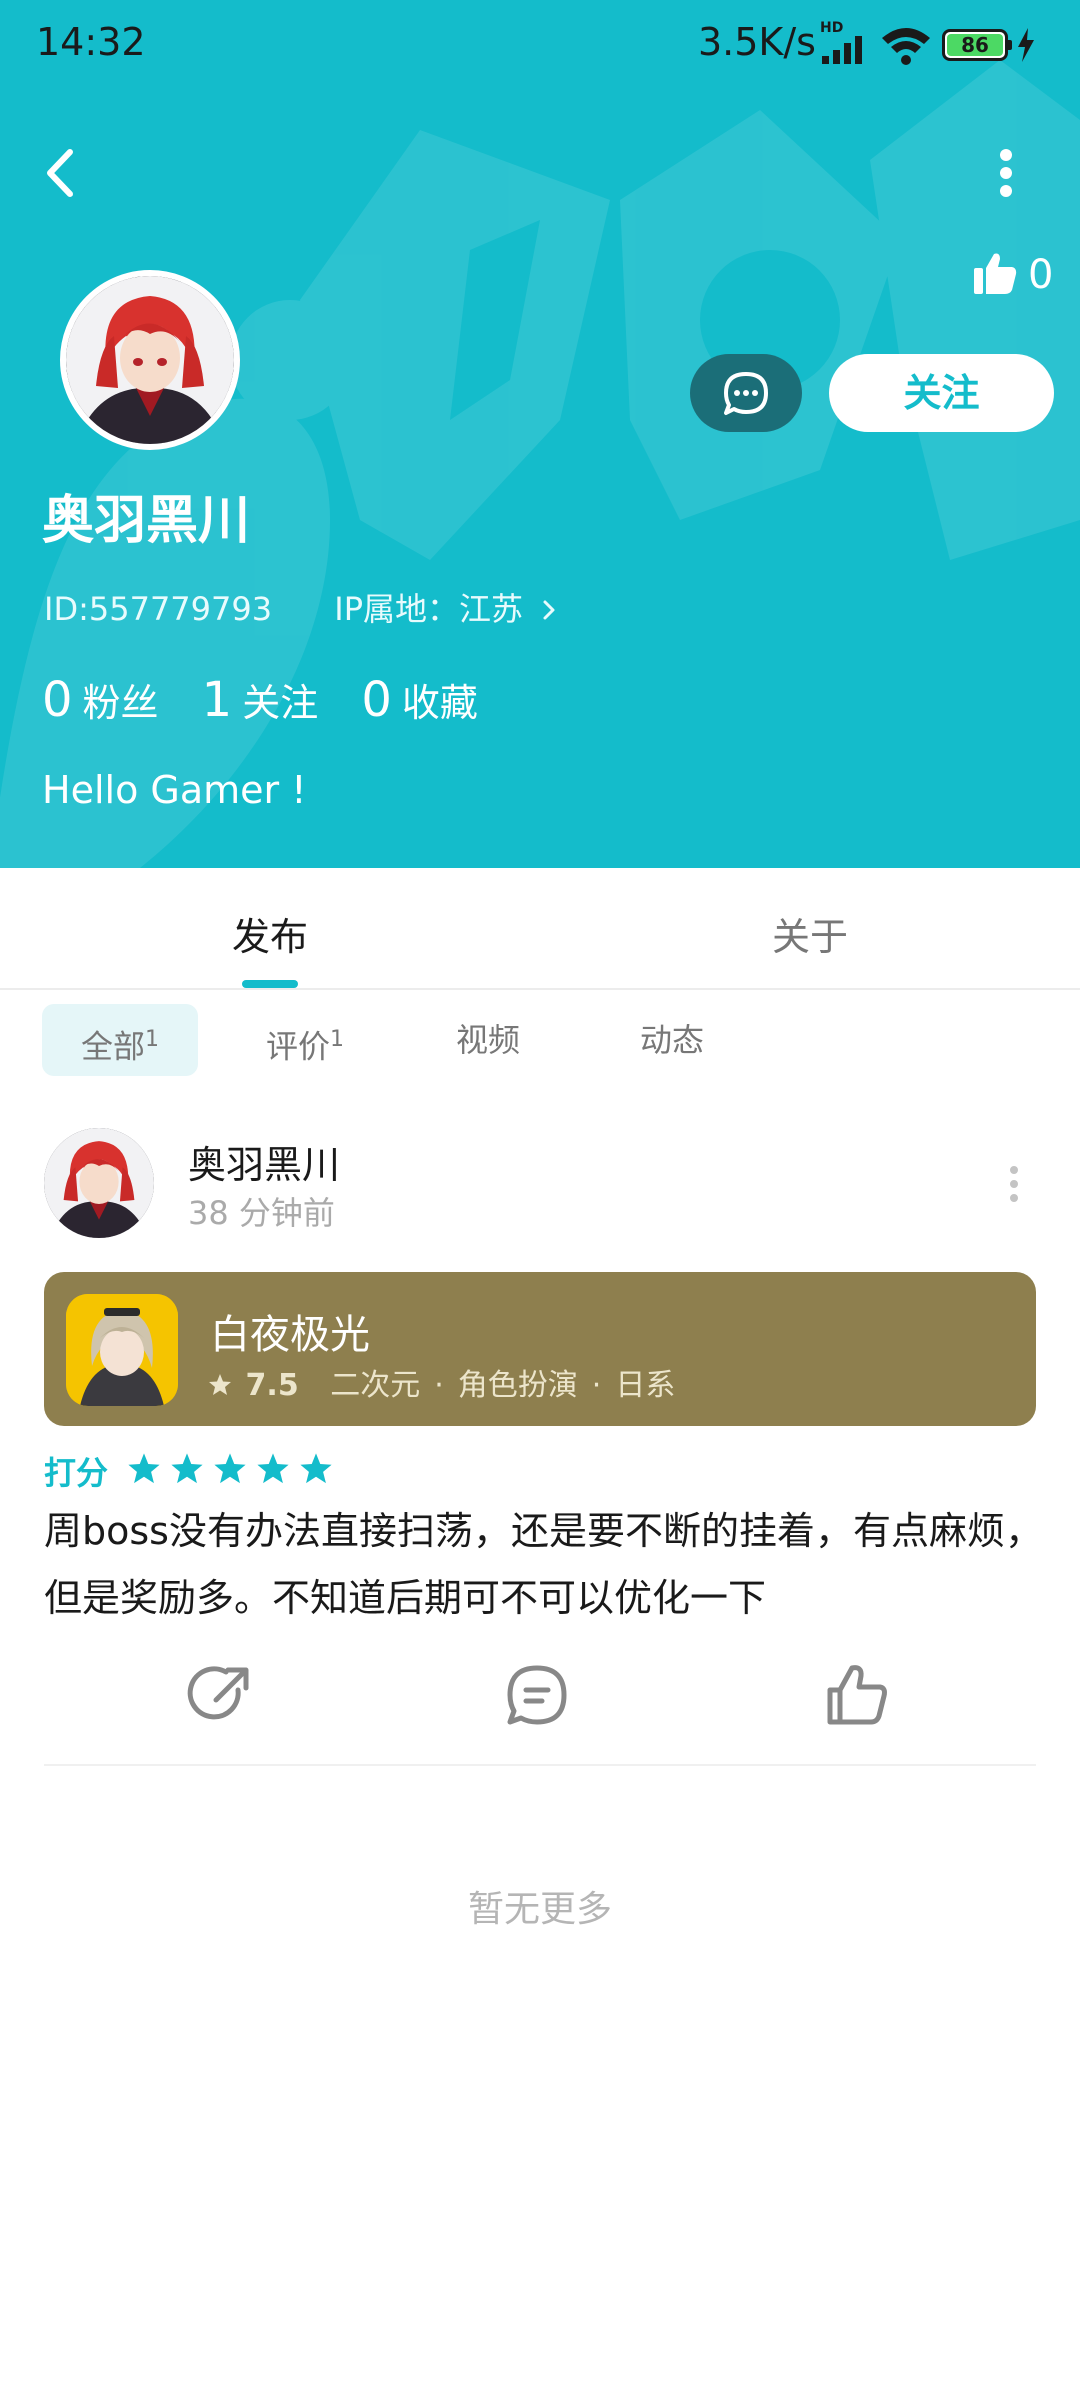 Image resolution: width=1080 pixels, height=2400 pixels. What do you see at coordinates (941, 393) in the screenshot?
I see `follow-button: 关注` at bounding box center [941, 393].